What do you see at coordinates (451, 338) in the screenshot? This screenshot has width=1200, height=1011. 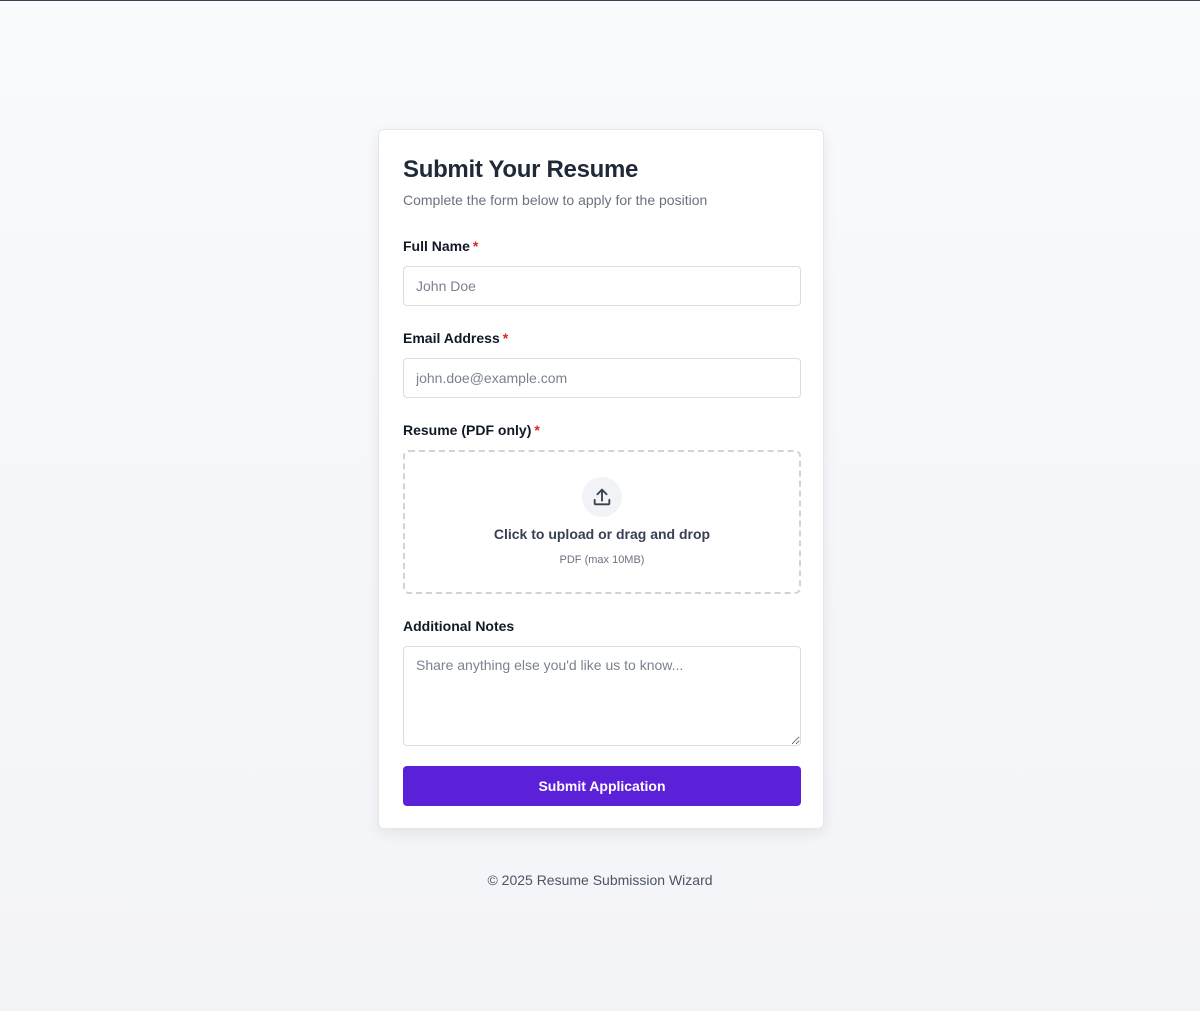 I see `email-label-text: Email Address` at bounding box center [451, 338].